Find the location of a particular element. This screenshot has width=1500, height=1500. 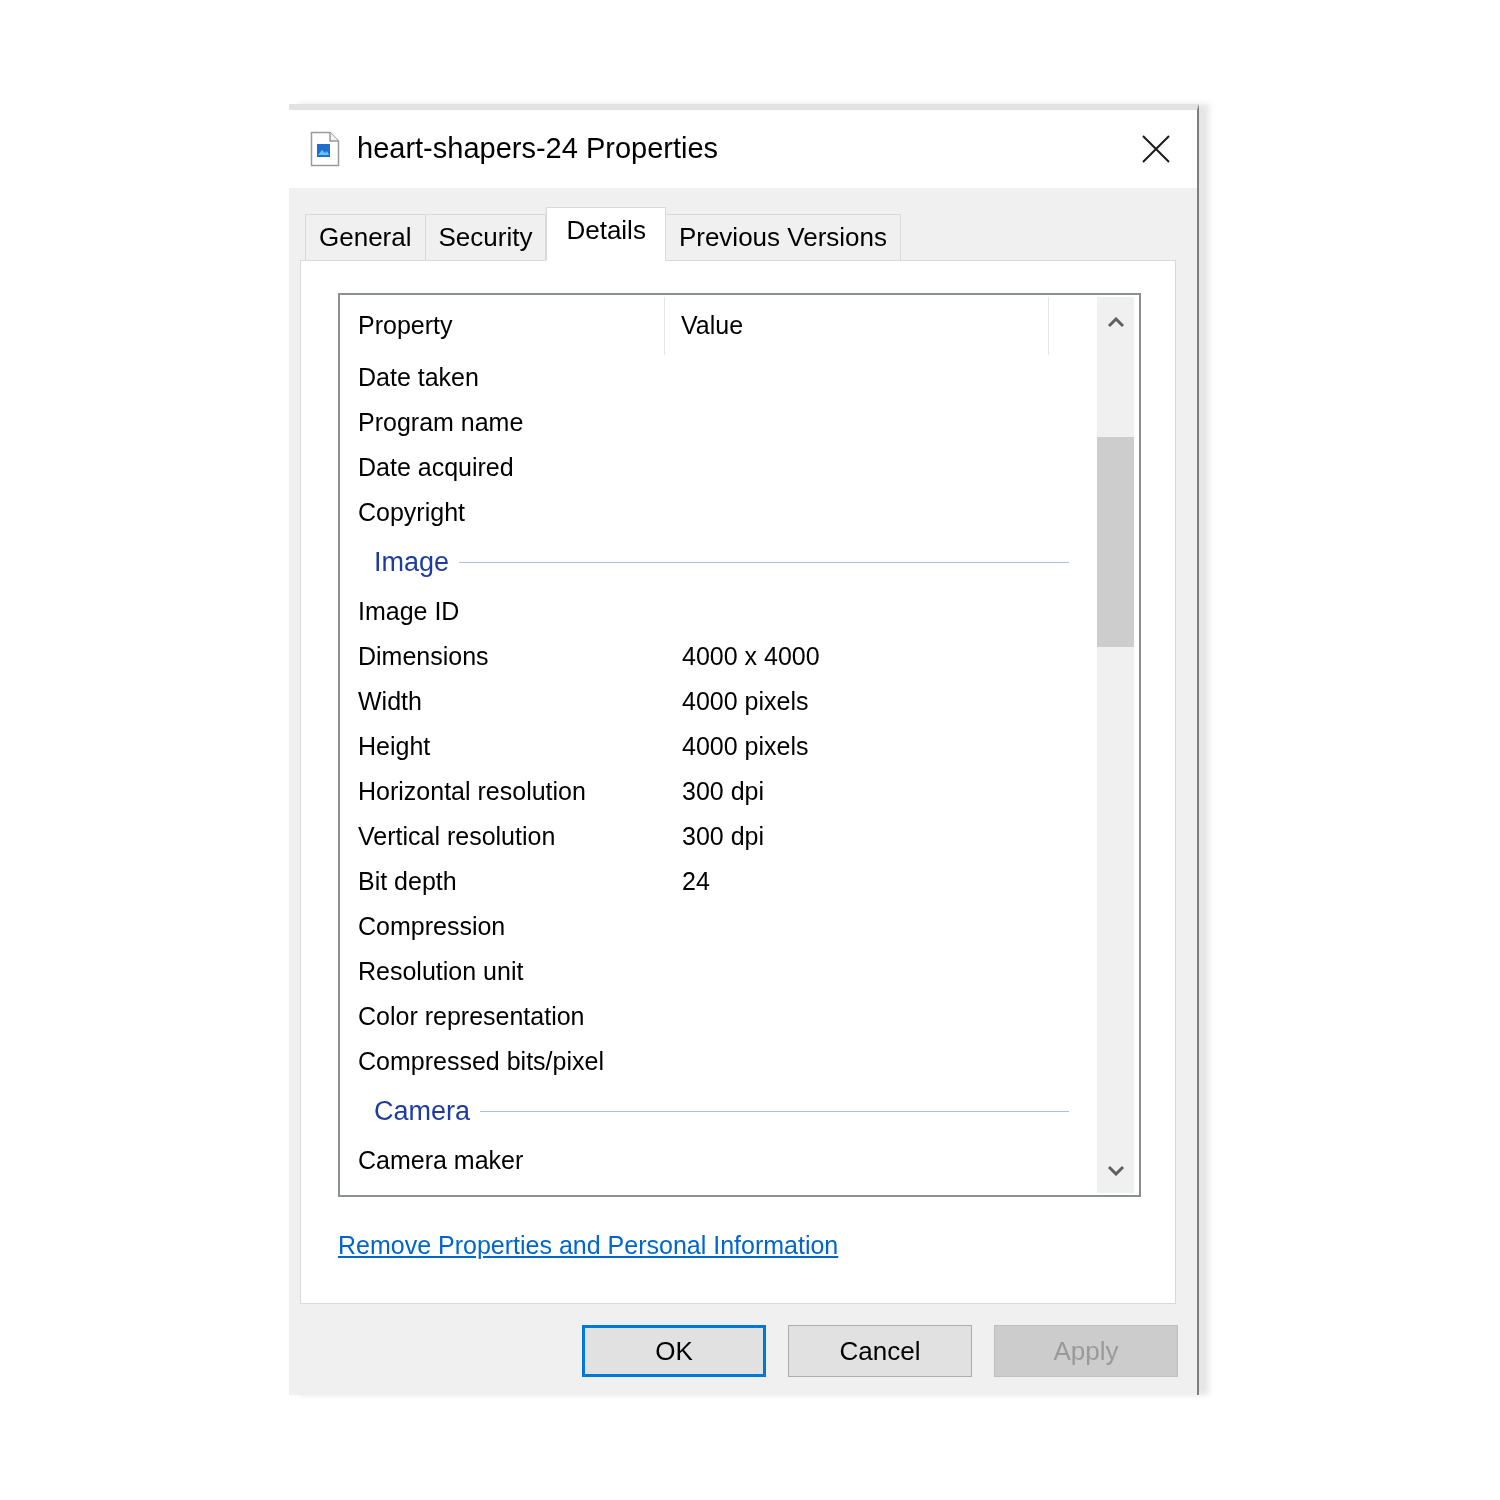

property-name: Height is located at coordinates (394, 746).